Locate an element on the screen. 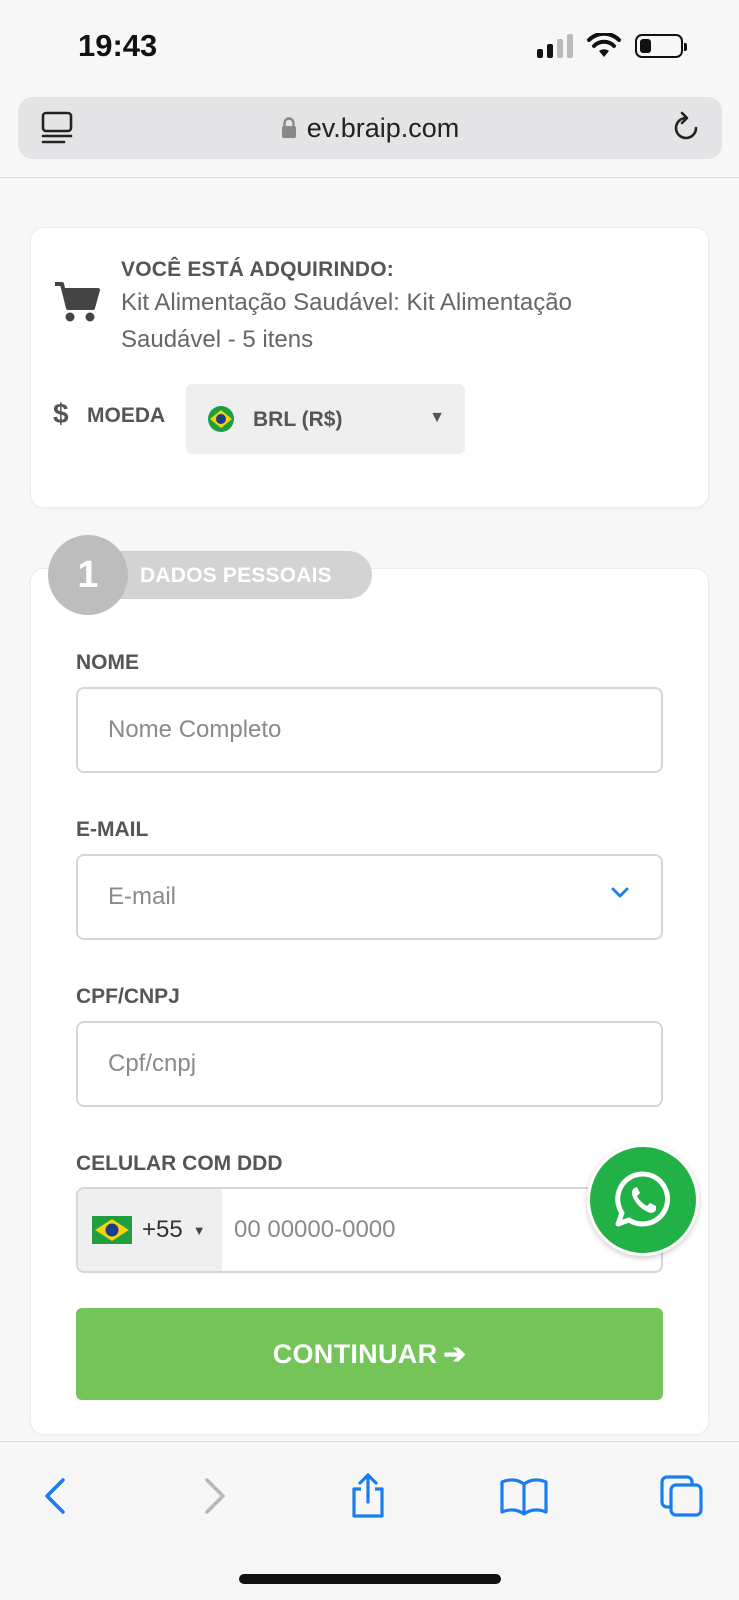 Image resolution: width=739 pixels, height=1600 pixels. address-bar: ev.braip.com is located at coordinates (370, 128).